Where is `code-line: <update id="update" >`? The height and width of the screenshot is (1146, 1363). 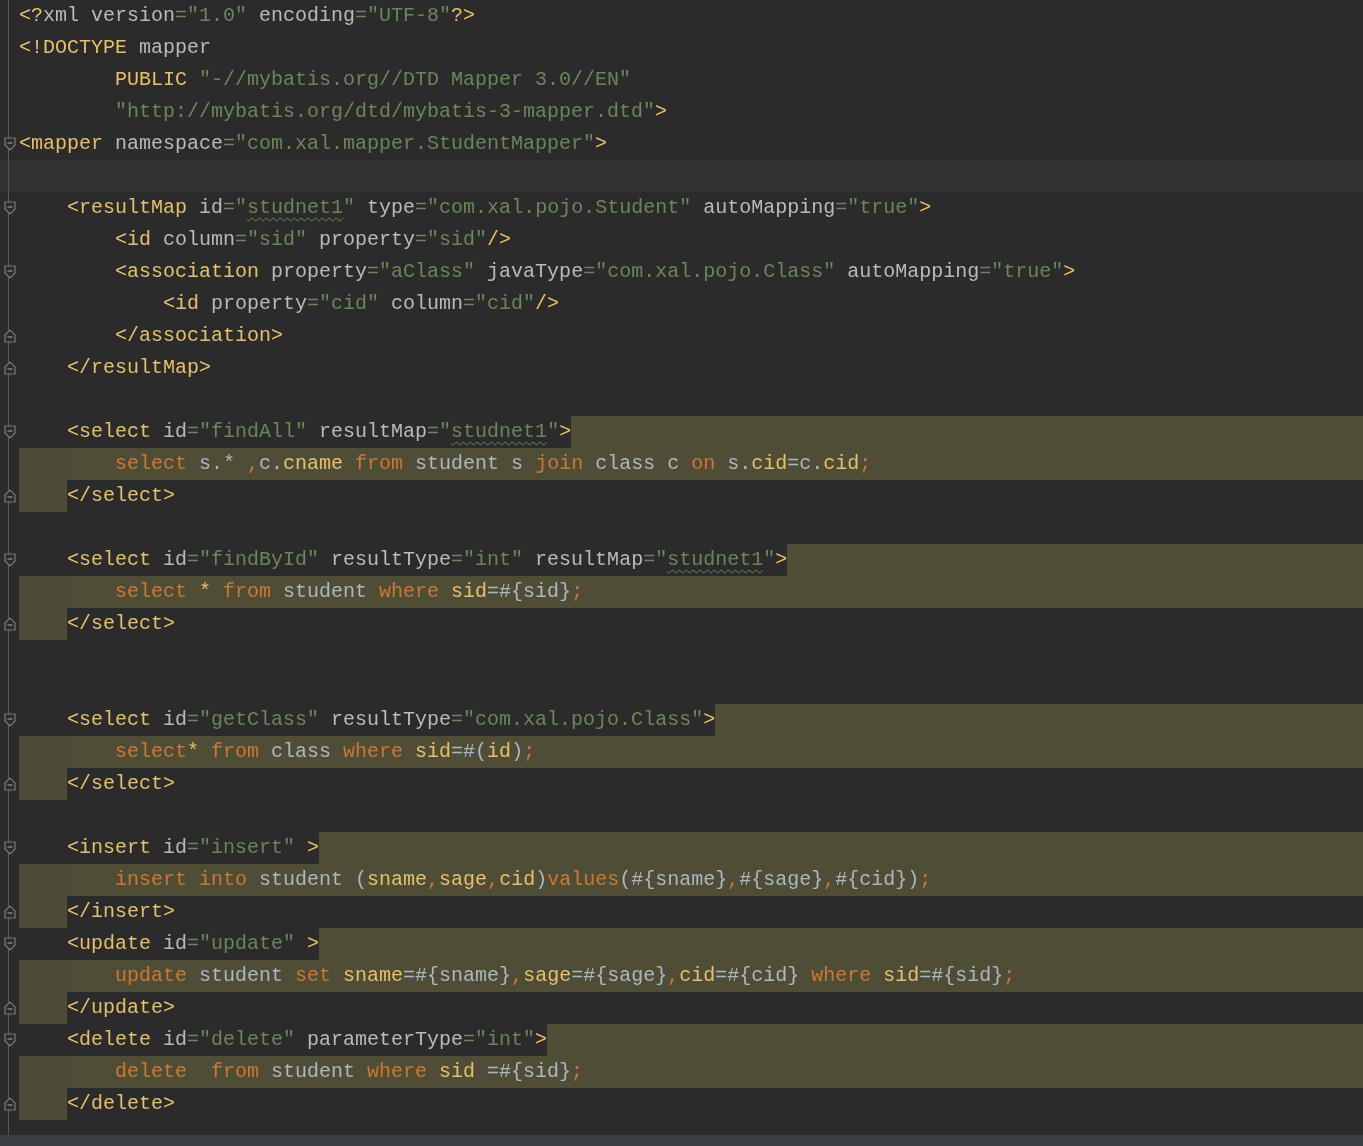 code-line: <update id="update" > is located at coordinates (193, 944).